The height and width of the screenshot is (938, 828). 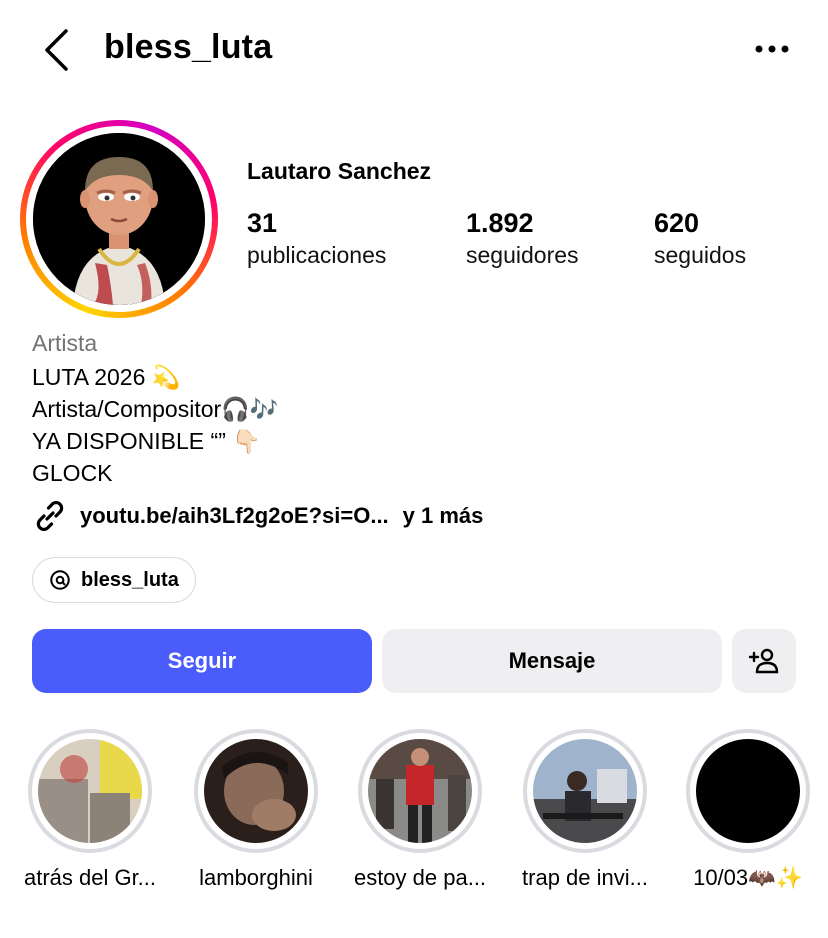 I want to click on more-options-button, so click(x=772, y=49).